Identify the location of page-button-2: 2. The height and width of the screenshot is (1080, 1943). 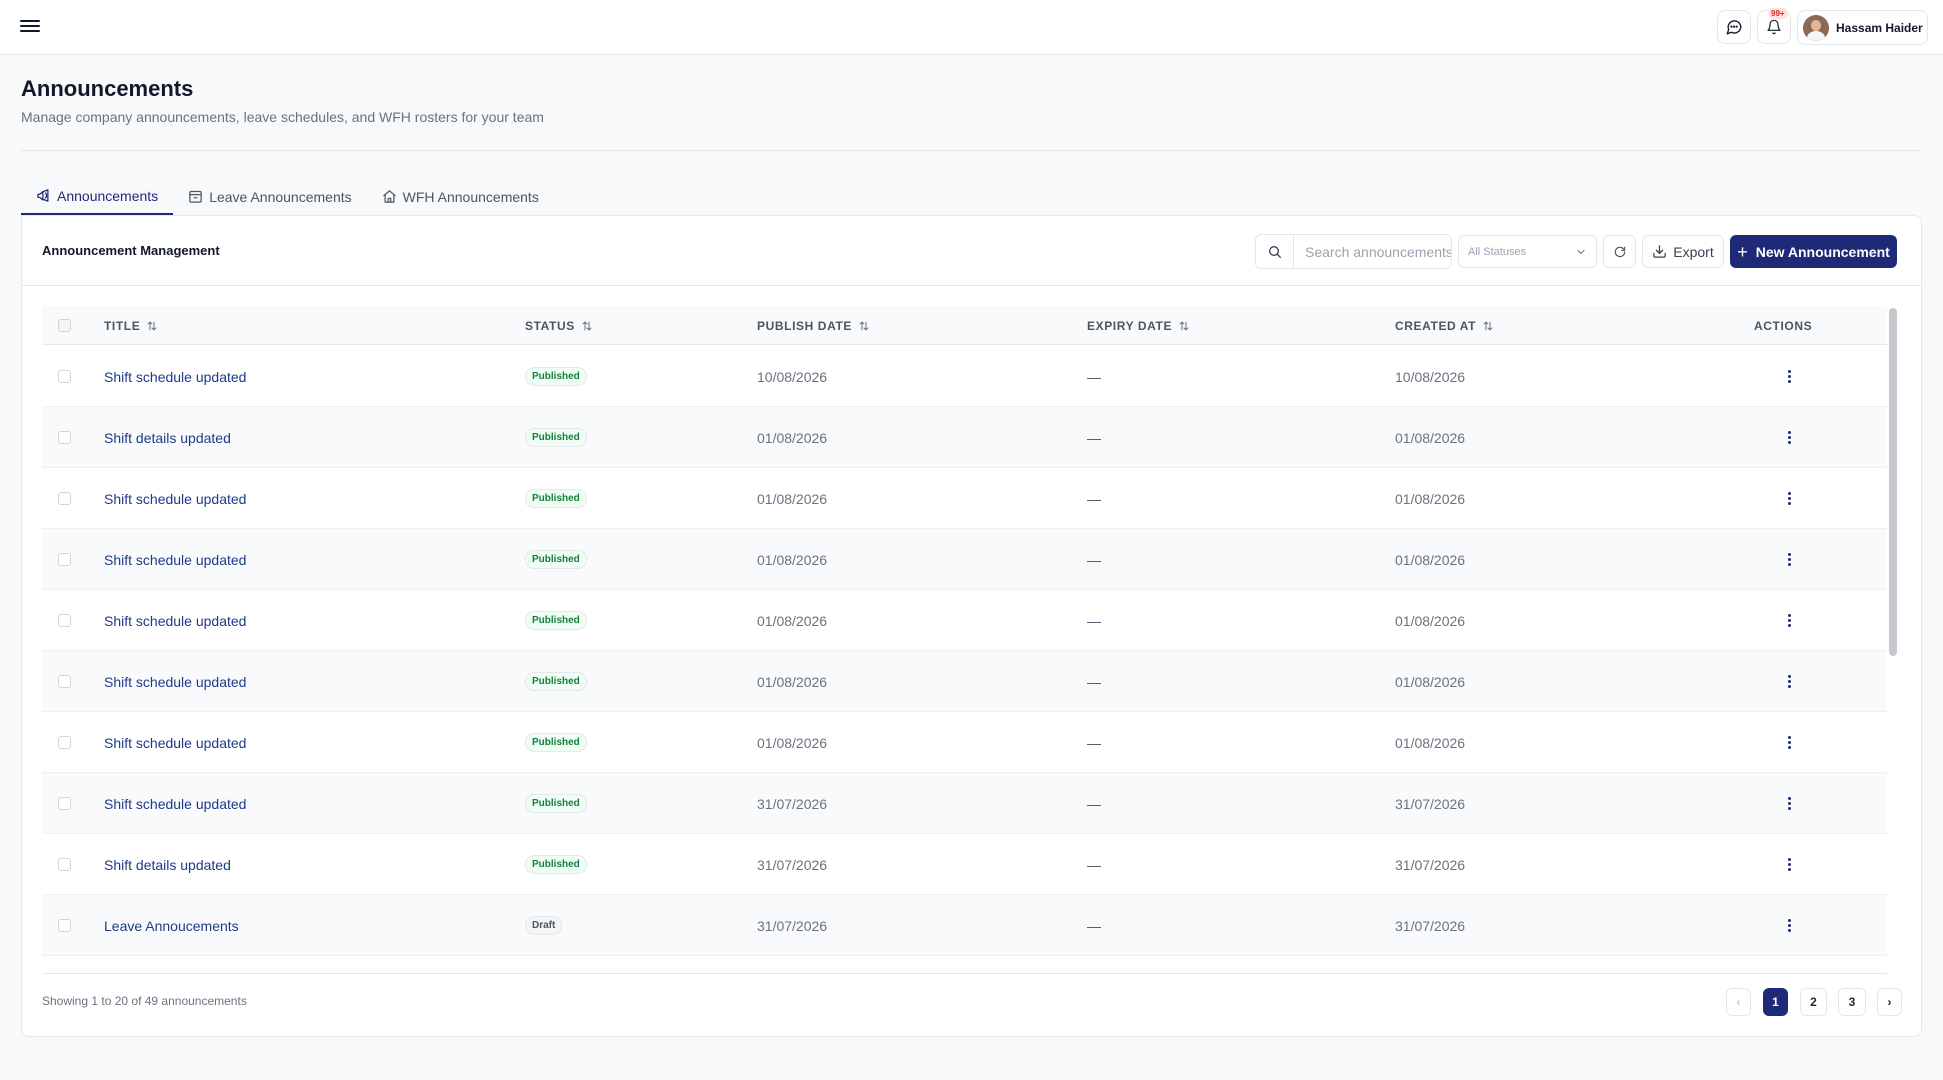
(1813, 1002).